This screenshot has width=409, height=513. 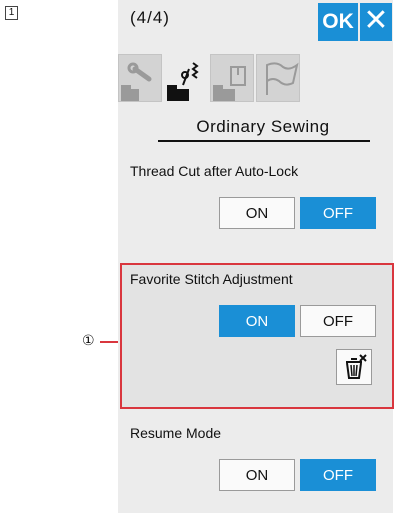 What do you see at coordinates (338, 22) in the screenshot?
I see `ok-button: OK` at bounding box center [338, 22].